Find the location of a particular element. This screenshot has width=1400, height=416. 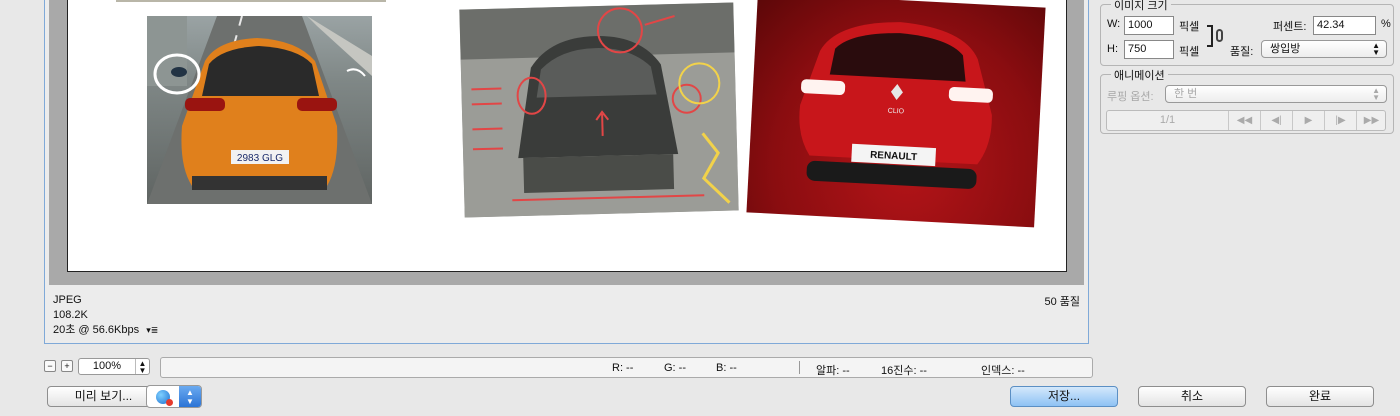

quality-label: 품질: is located at coordinates (1242, 52).